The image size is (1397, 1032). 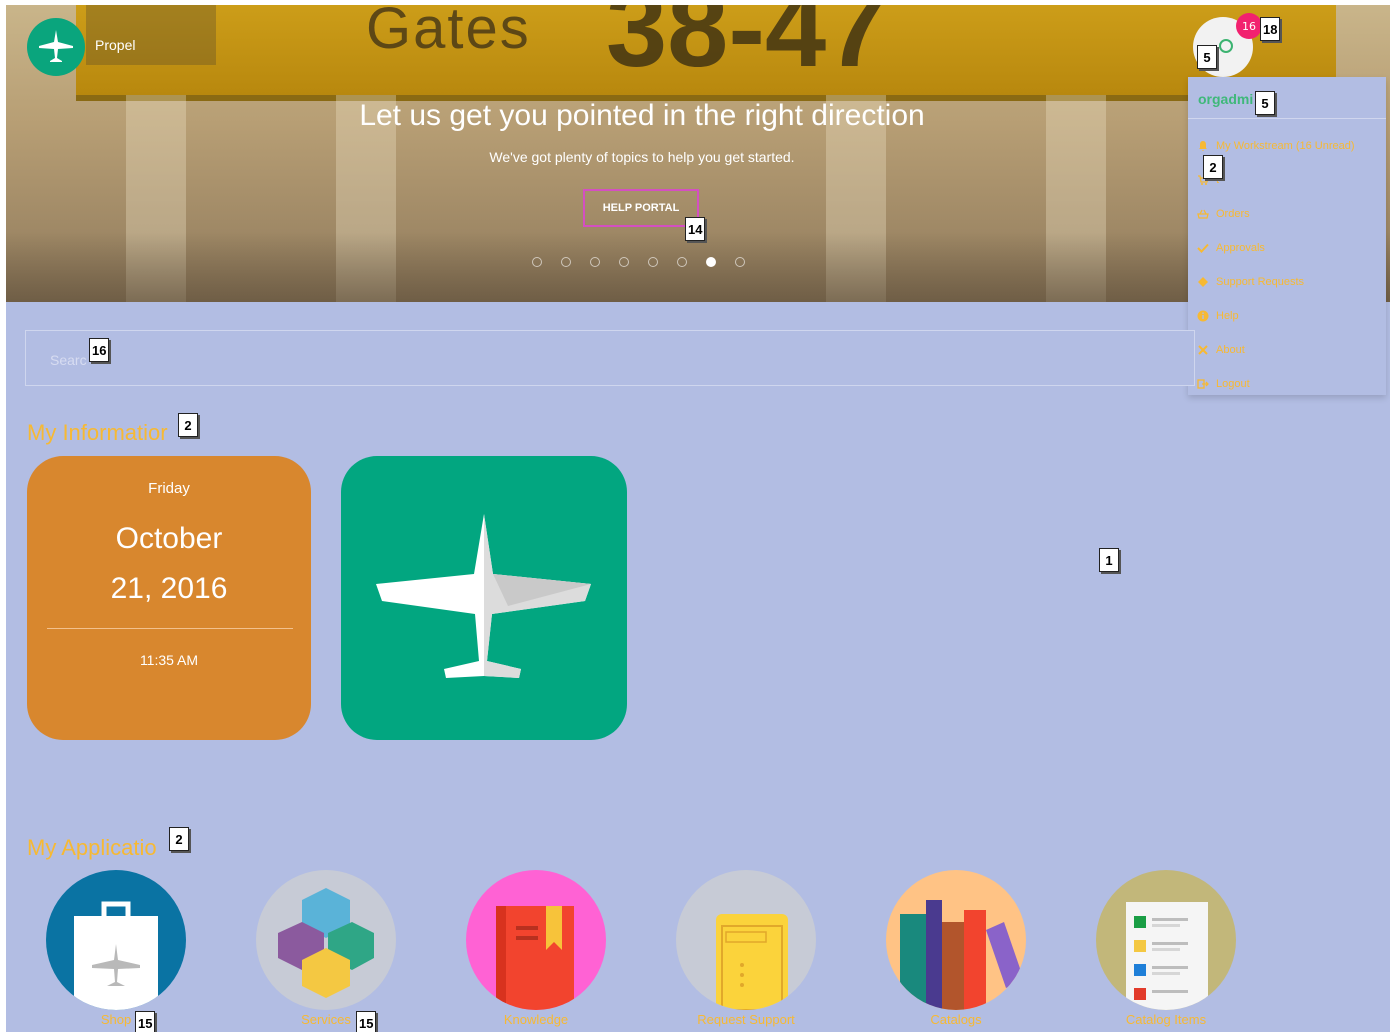 I want to click on list-document-icon, so click(x=1166, y=940).